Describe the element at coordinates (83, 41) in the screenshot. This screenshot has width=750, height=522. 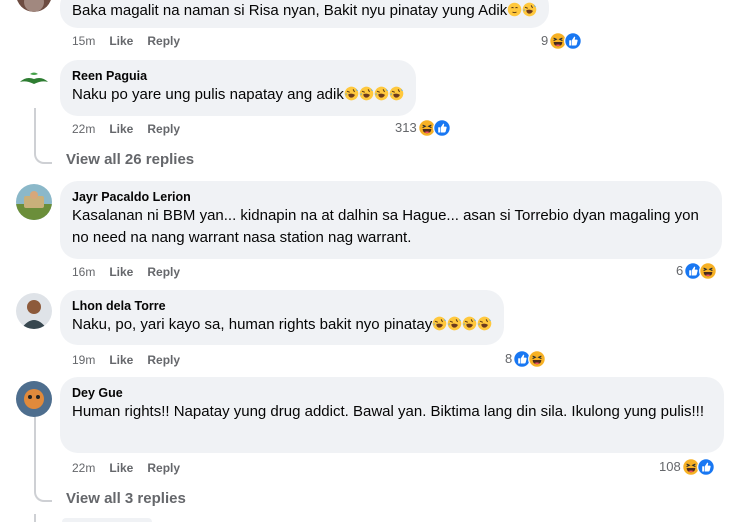
I see `comment-time: 15m` at that location.